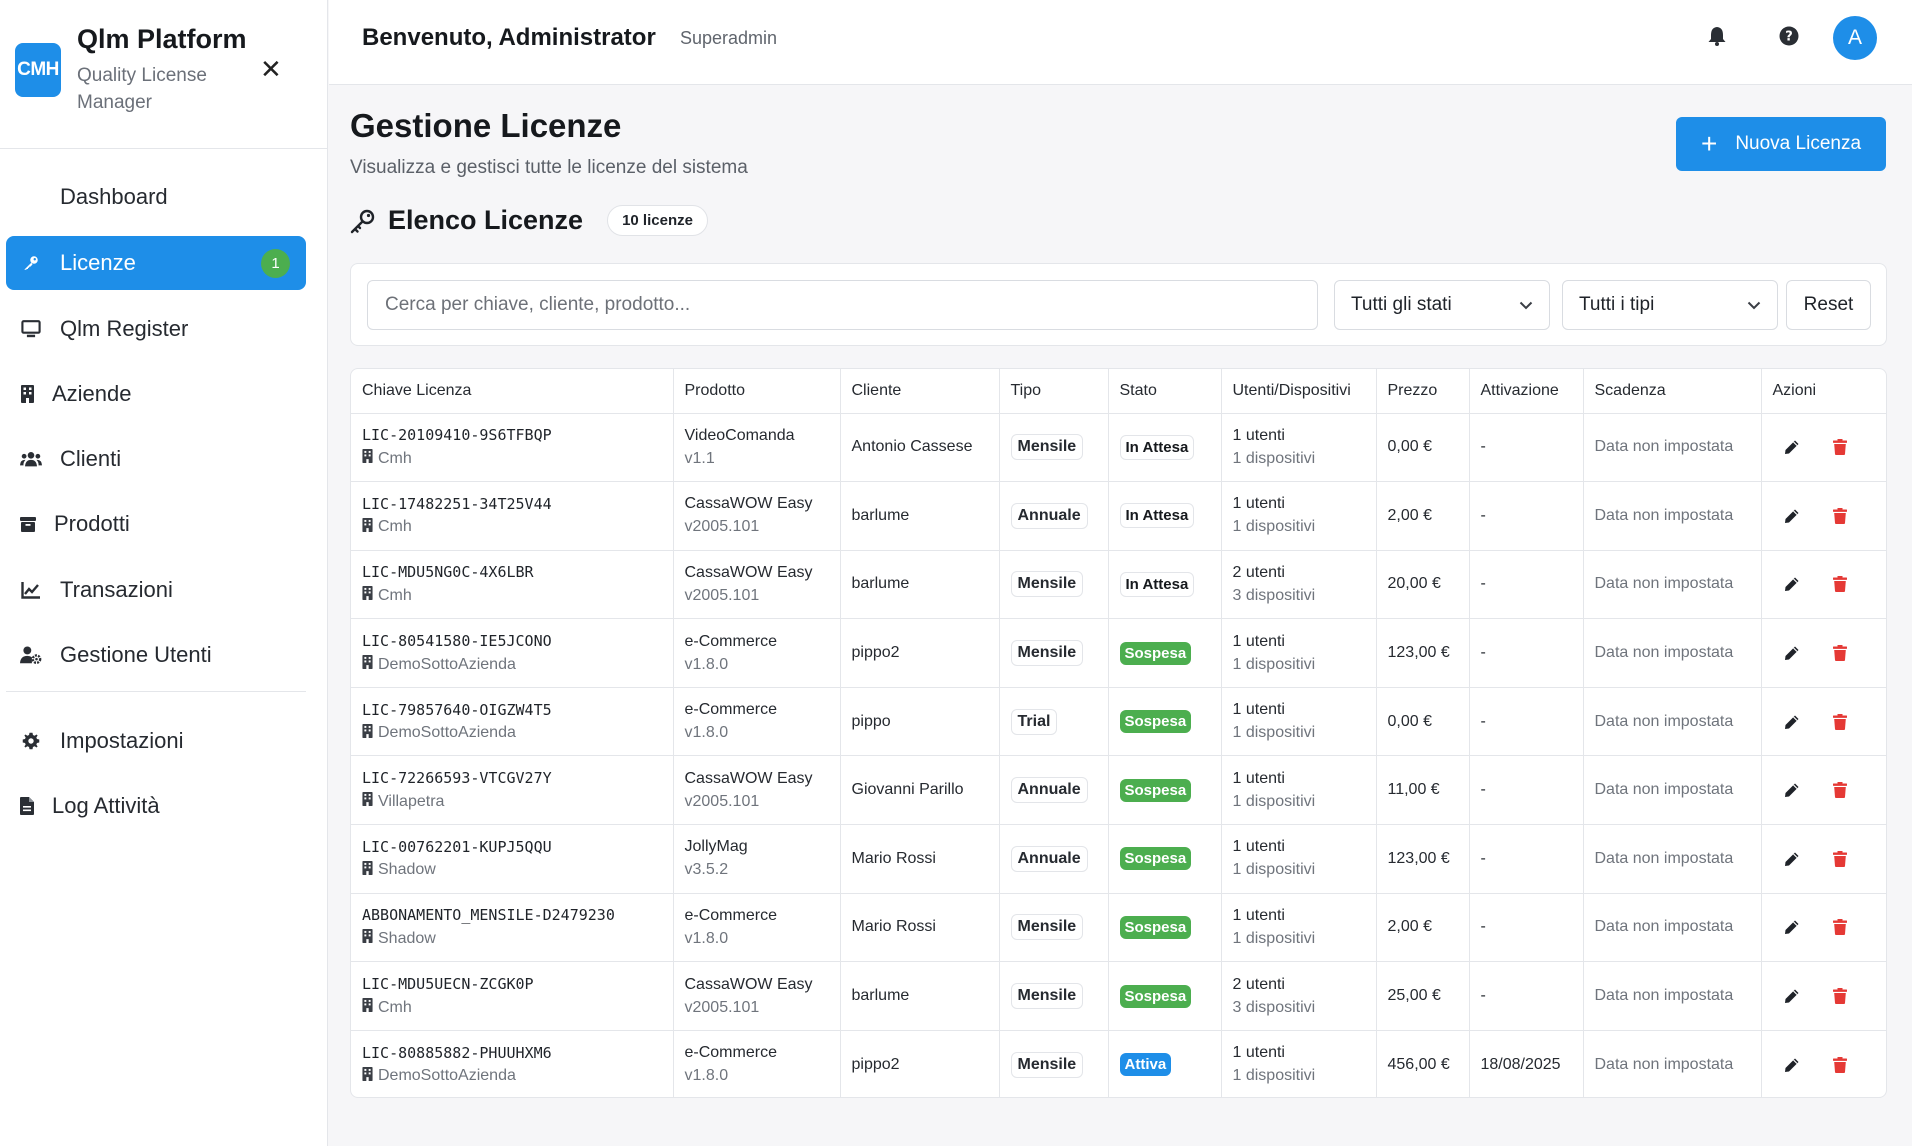  Describe the element at coordinates (411, 801) in the screenshot. I see `company-name: Villapetra` at that location.